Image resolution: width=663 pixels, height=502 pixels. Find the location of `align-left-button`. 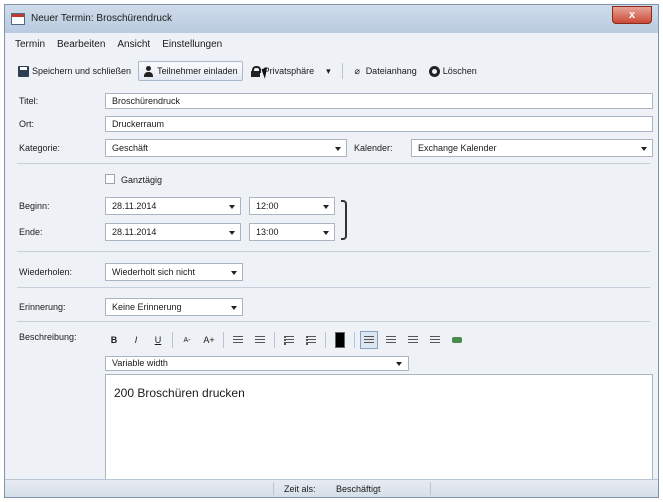

align-left-button is located at coordinates (369, 340).